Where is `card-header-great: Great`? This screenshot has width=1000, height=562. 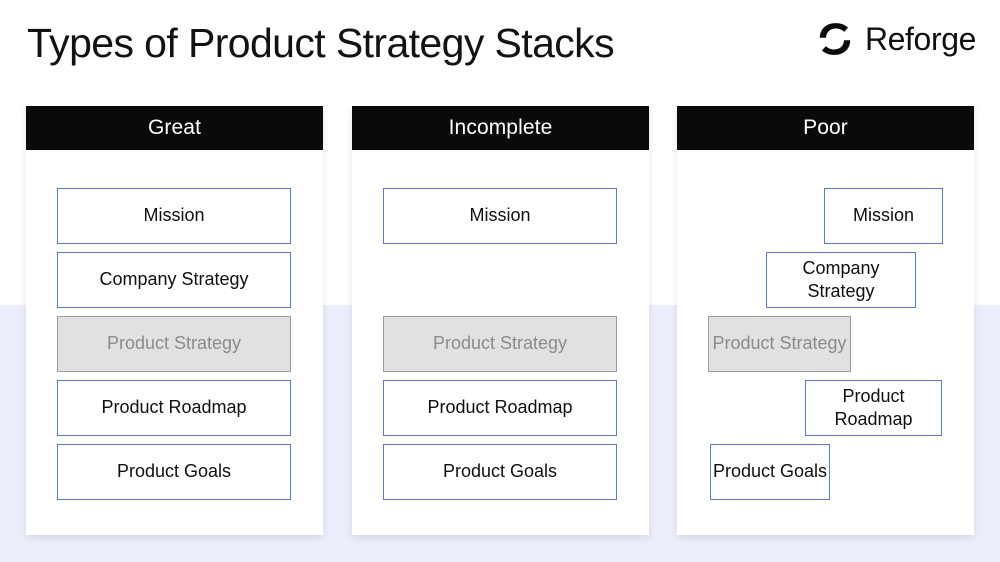 card-header-great: Great is located at coordinates (174, 128).